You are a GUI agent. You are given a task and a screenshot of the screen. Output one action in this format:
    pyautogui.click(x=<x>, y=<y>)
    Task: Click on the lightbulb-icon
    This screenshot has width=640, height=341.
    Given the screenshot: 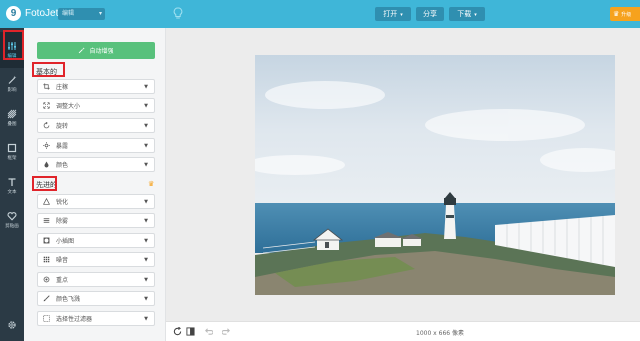 What is the action you would take?
    pyautogui.click(x=178, y=13)
    